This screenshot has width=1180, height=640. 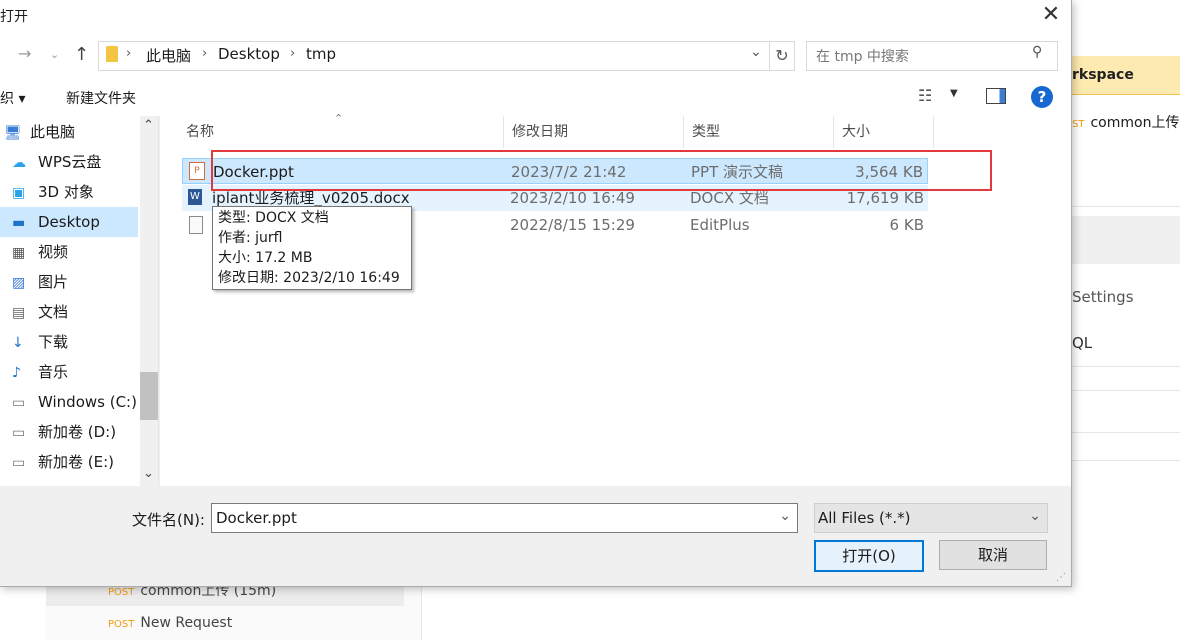 What do you see at coordinates (931, 518) in the screenshot?
I see `file-type-select: All Files (*.*) ⌄` at bounding box center [931, 518].